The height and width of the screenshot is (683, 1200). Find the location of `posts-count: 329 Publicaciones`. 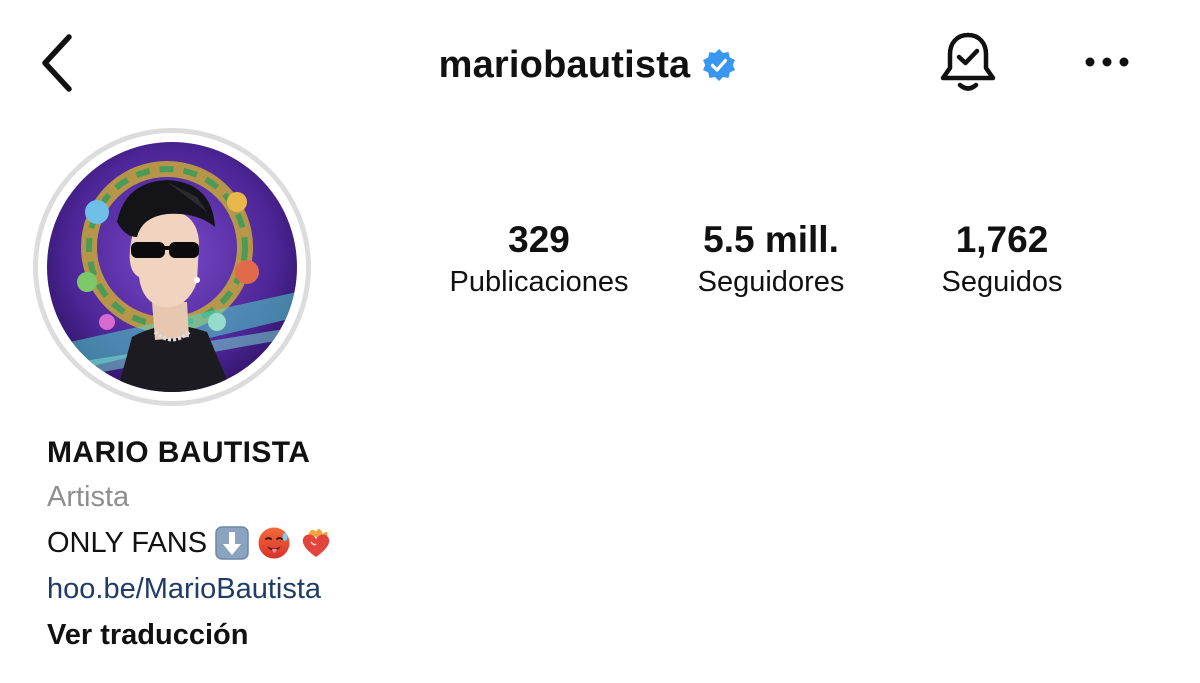

posts-count: 329 Publicaciones is located at coordinates (539, 260).